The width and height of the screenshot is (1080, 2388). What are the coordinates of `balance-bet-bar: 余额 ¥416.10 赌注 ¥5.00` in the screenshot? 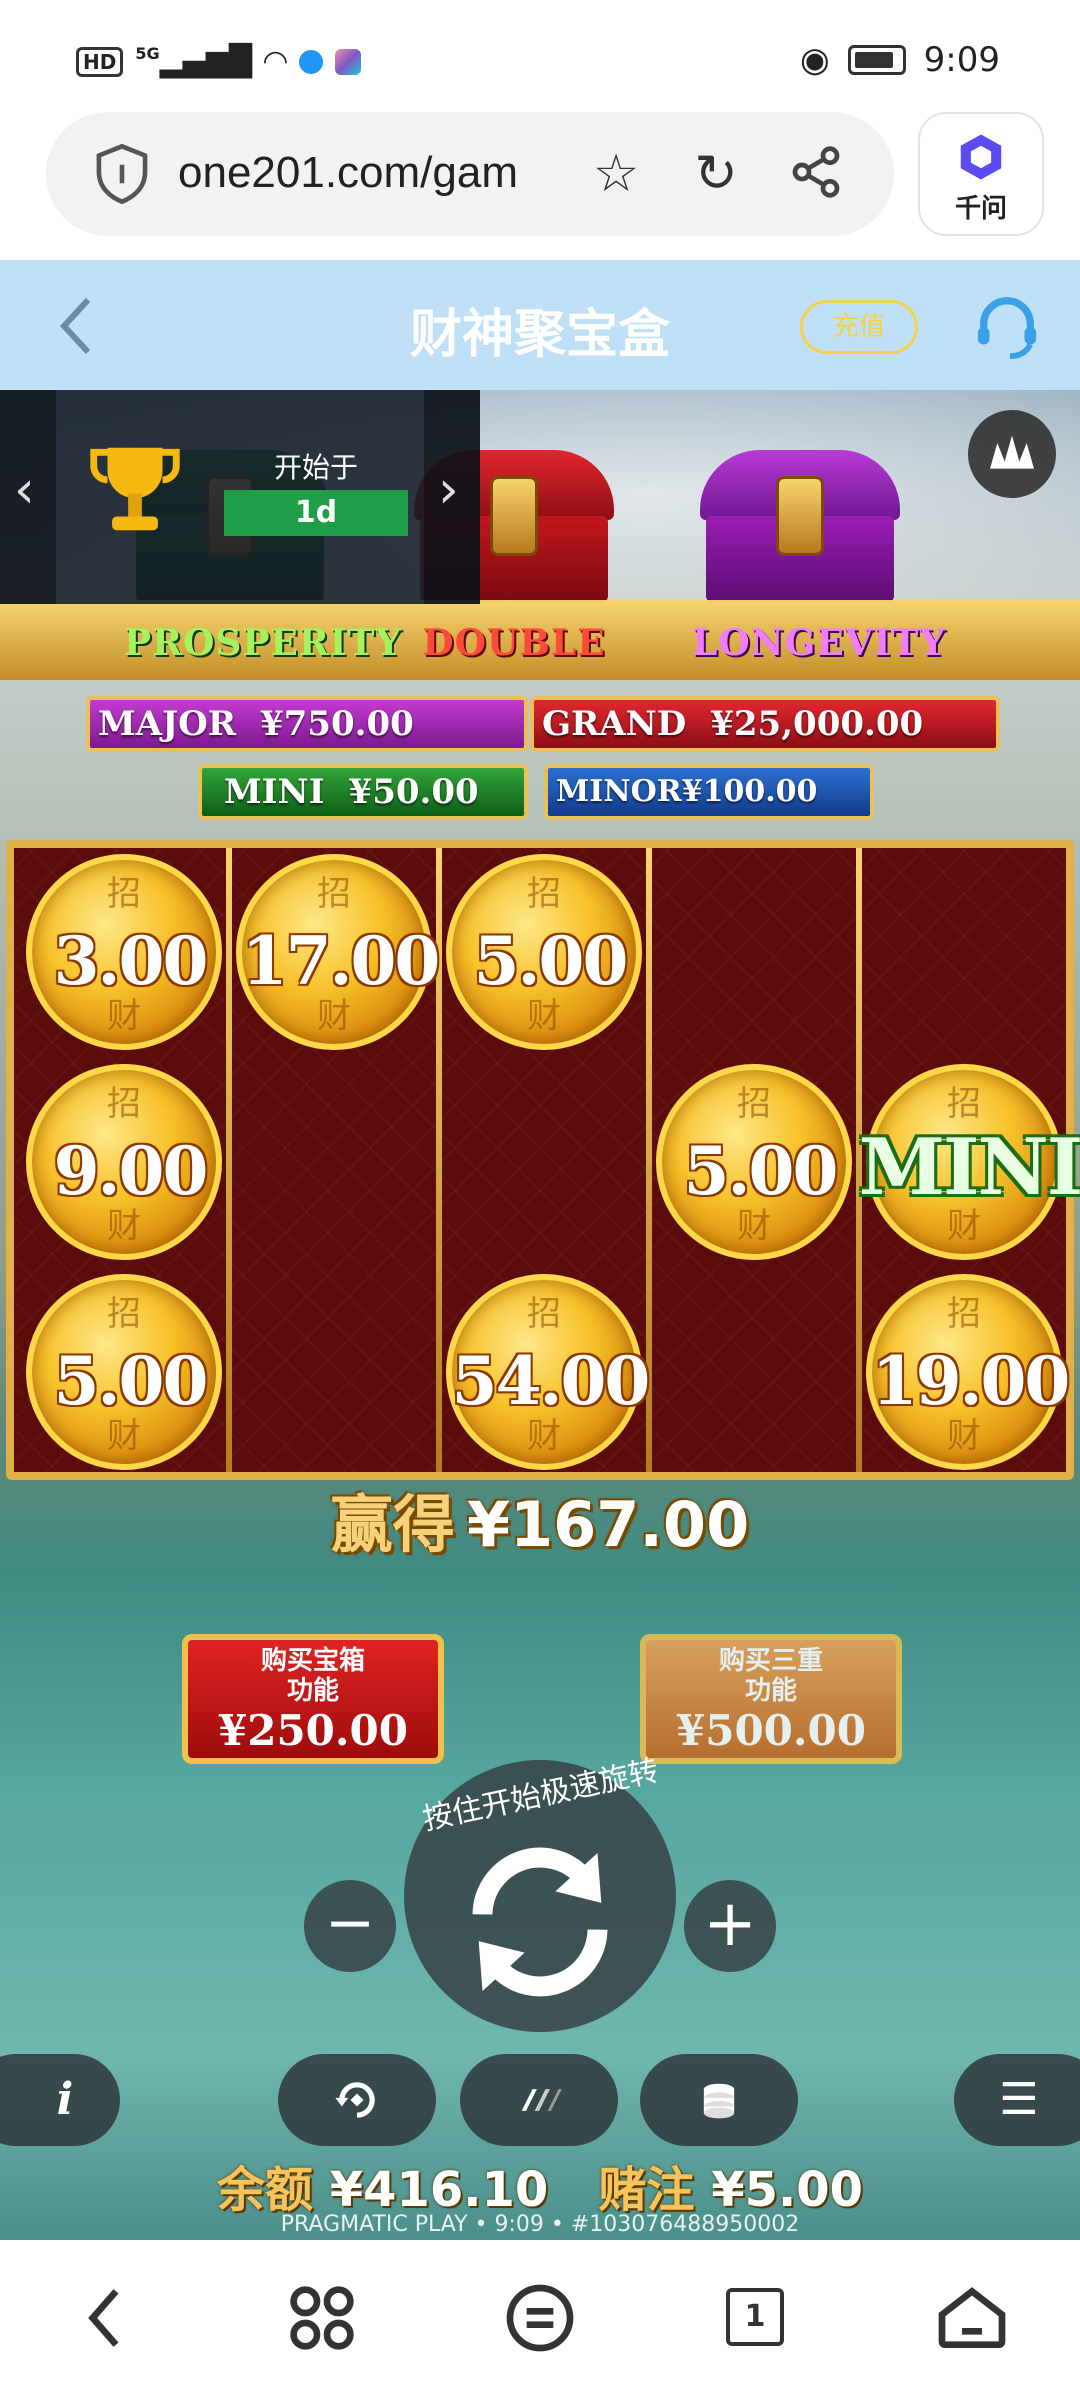 It's located at (540, 2190).